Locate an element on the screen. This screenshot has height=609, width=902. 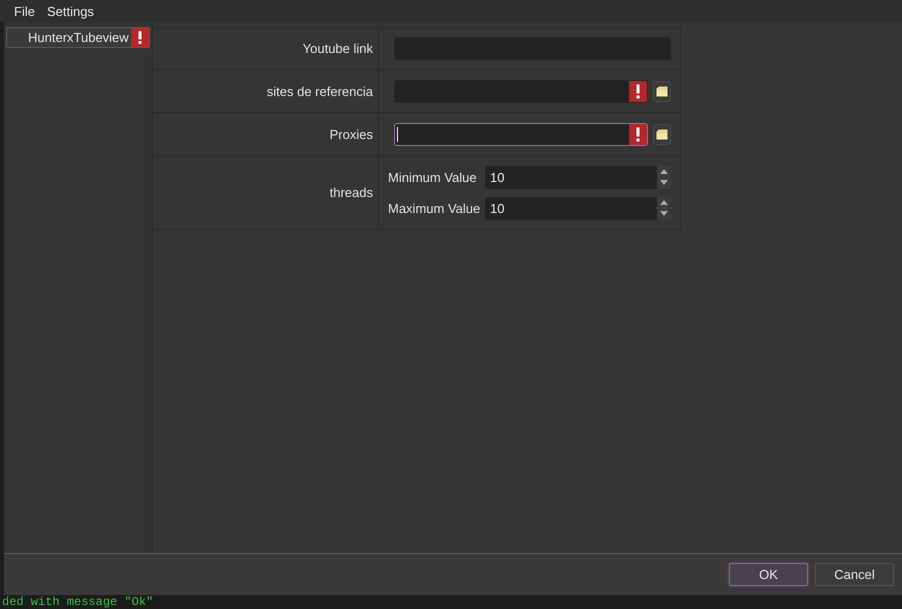
field-label: Minimum Value is located at coordinates (433, 177).